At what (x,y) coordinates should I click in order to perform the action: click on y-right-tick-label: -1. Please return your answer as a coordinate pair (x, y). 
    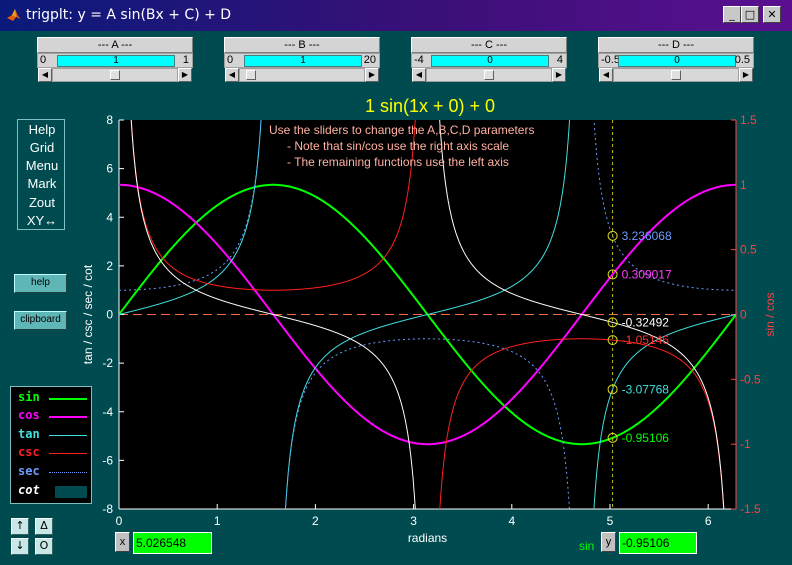
    Looking at the image, I should click on (745, 444).